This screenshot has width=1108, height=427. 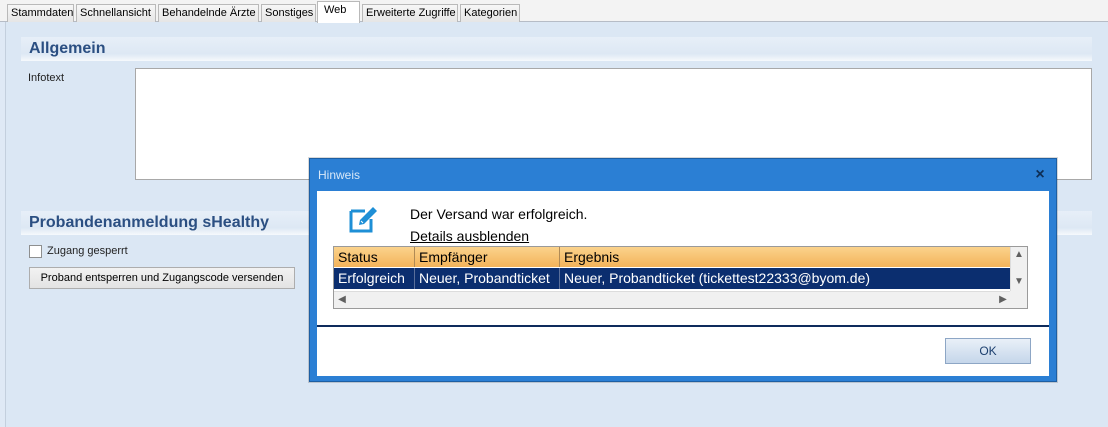 I want to click on details-ausblenden-link: Details ausblenden, so click(x=469, y=236).